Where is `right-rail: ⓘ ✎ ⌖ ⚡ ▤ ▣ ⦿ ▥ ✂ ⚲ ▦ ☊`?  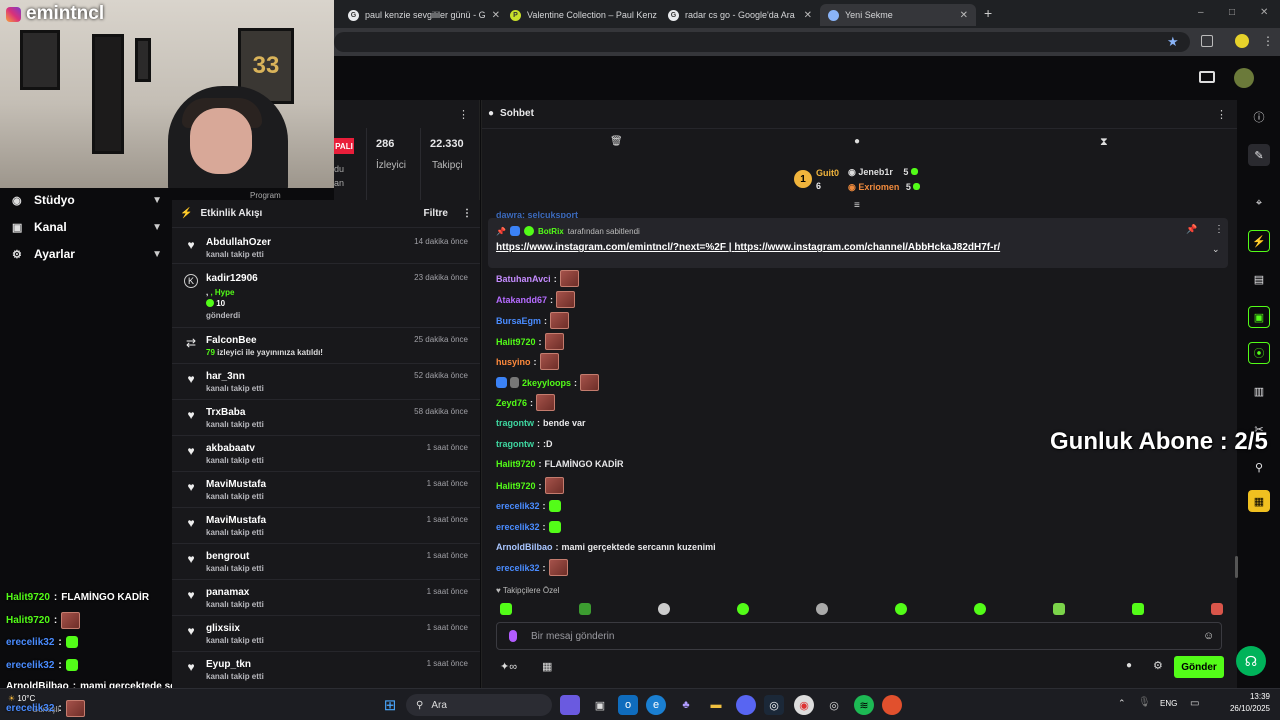 right-rail: ⓘ ✎ ⌖ ⚡ ▤ ▣ ⦿ ▥ ✂ ⚲ ▦ ☊ is located at coordinates (1258, 394).